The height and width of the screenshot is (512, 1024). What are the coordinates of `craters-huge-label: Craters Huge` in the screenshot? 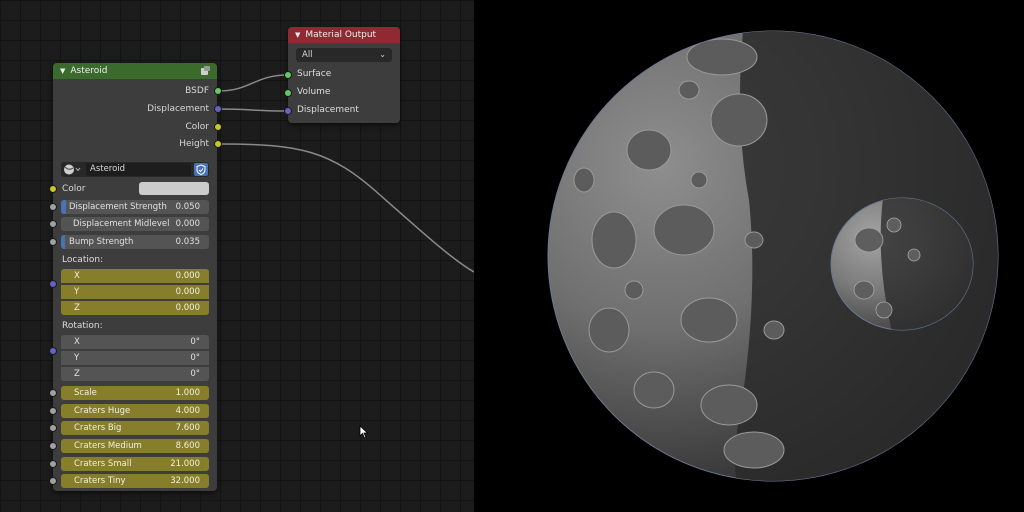 It's located at (102, 411).